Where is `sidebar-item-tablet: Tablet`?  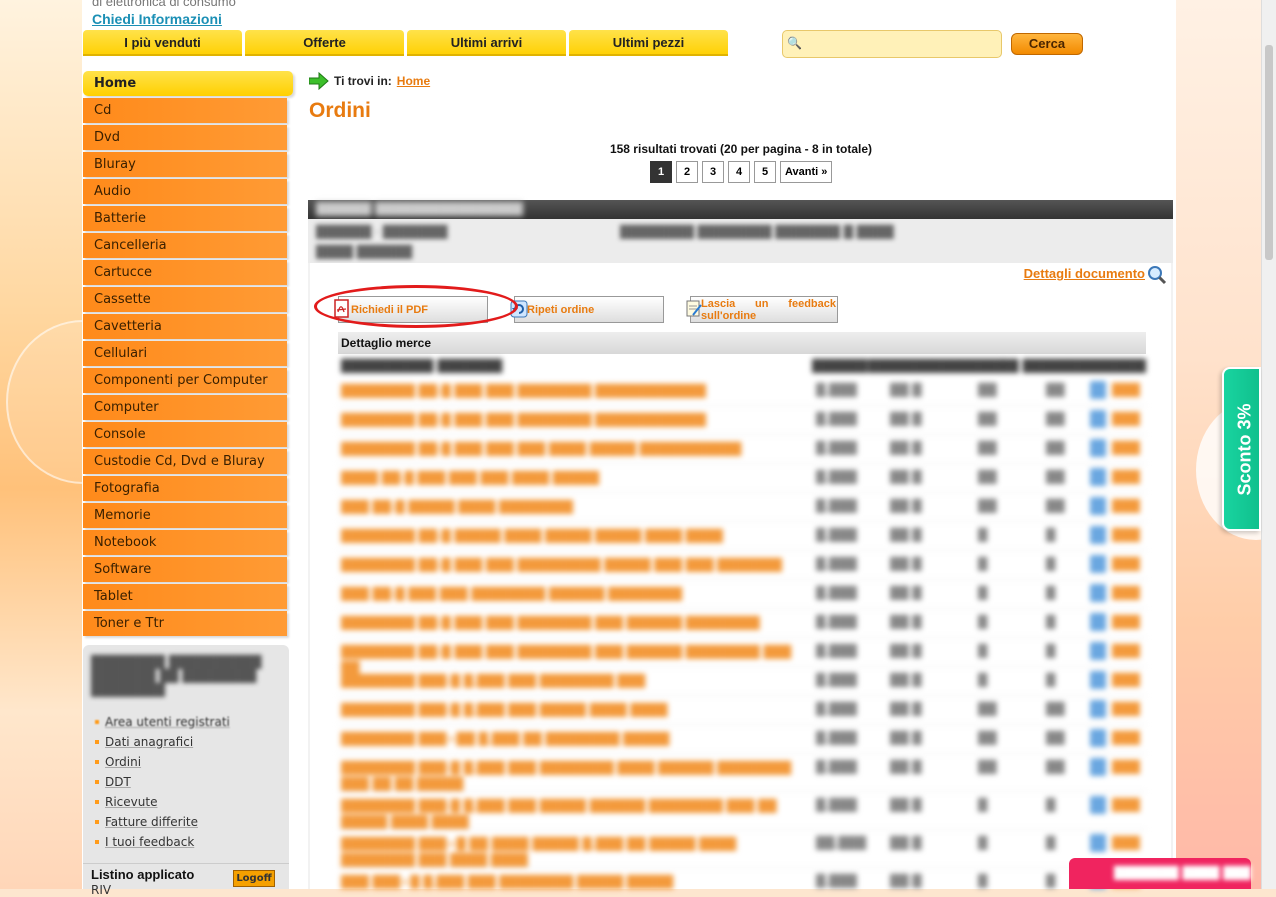
sidebar-item-tablet: Tablet is located at coordinates (185, 596).